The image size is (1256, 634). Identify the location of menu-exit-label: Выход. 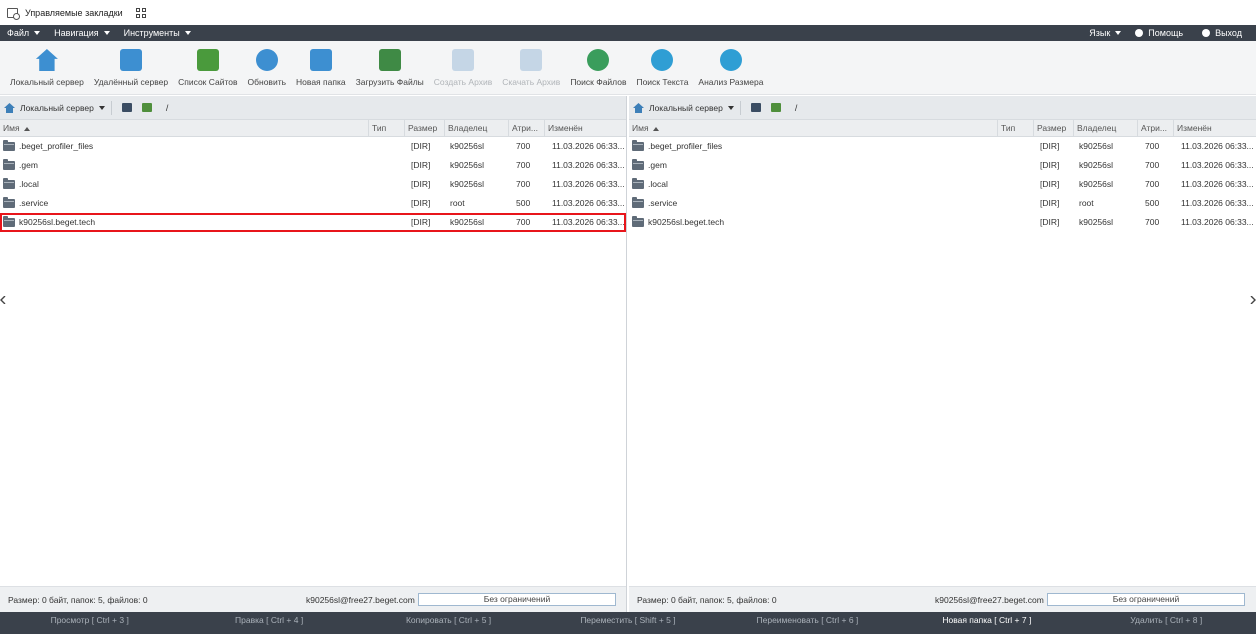
(1228, 33).